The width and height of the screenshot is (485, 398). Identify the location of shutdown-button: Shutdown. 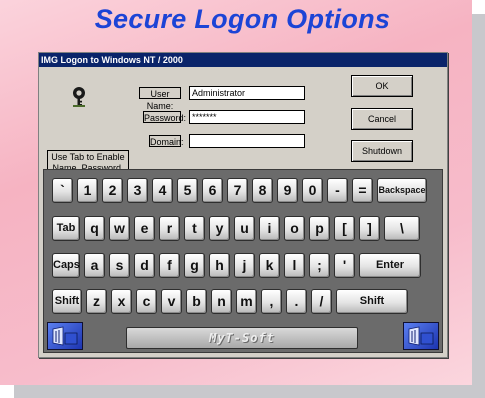
(382, 151).